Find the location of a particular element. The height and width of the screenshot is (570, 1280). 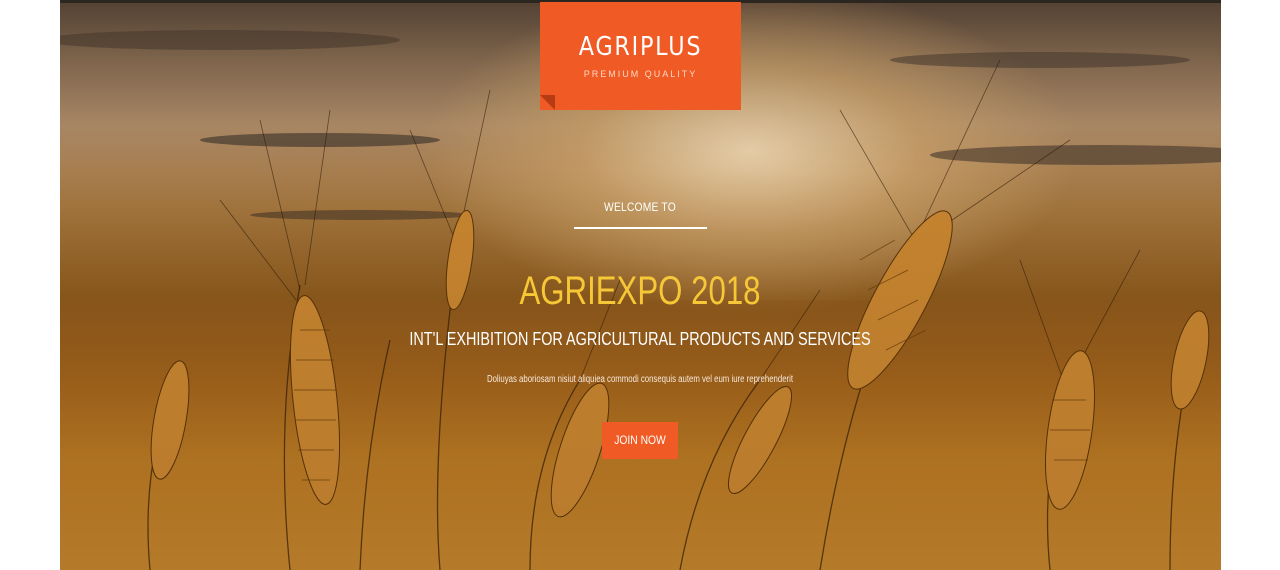

welcome-divider is located at coordinates (640, 228).